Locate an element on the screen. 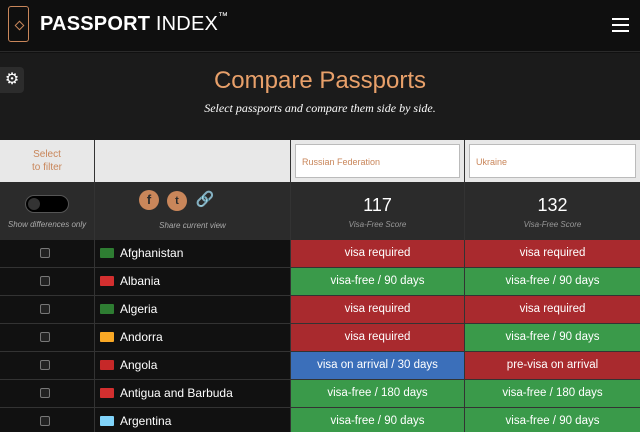 The image size is (640, 432). score-cell-1: 117 Visa-Free Score is located at coordinates (377, 211).